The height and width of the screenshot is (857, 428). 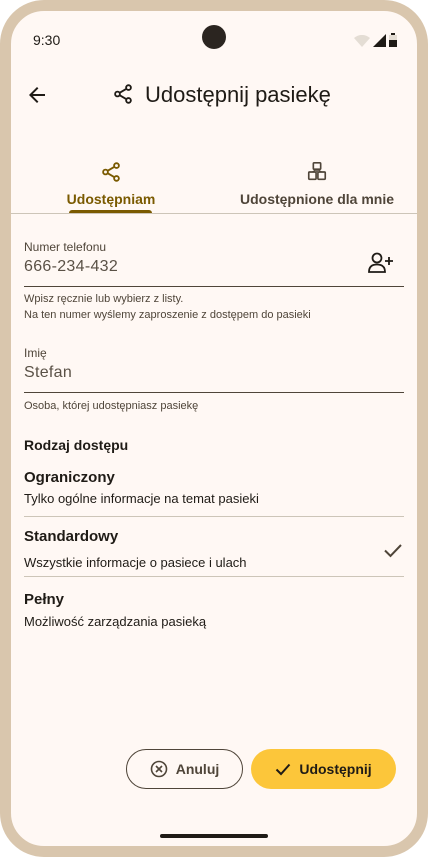 I want to click on option-limited-title: Ograniczony, so click(x=69, y=477).